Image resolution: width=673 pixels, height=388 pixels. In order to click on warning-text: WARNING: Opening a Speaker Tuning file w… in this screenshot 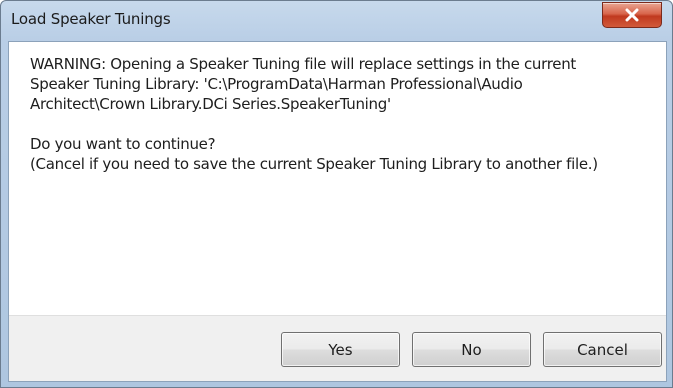, I will do `click(303, 84)`.